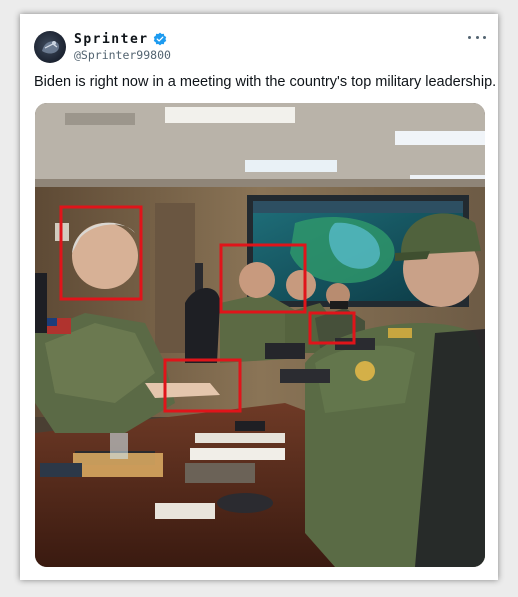 This screenshot has height=597, width=518. I want to click on verified-badge-icon, so click(159, 39).